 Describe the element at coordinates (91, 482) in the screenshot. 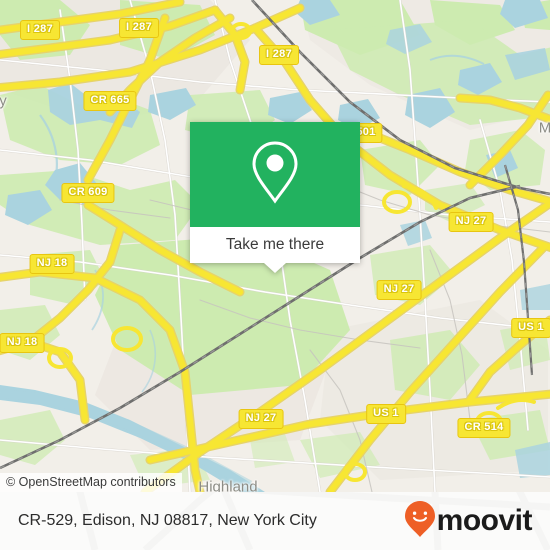

I see `osm-attribution: © OpenStreetMap contributors` at that location.